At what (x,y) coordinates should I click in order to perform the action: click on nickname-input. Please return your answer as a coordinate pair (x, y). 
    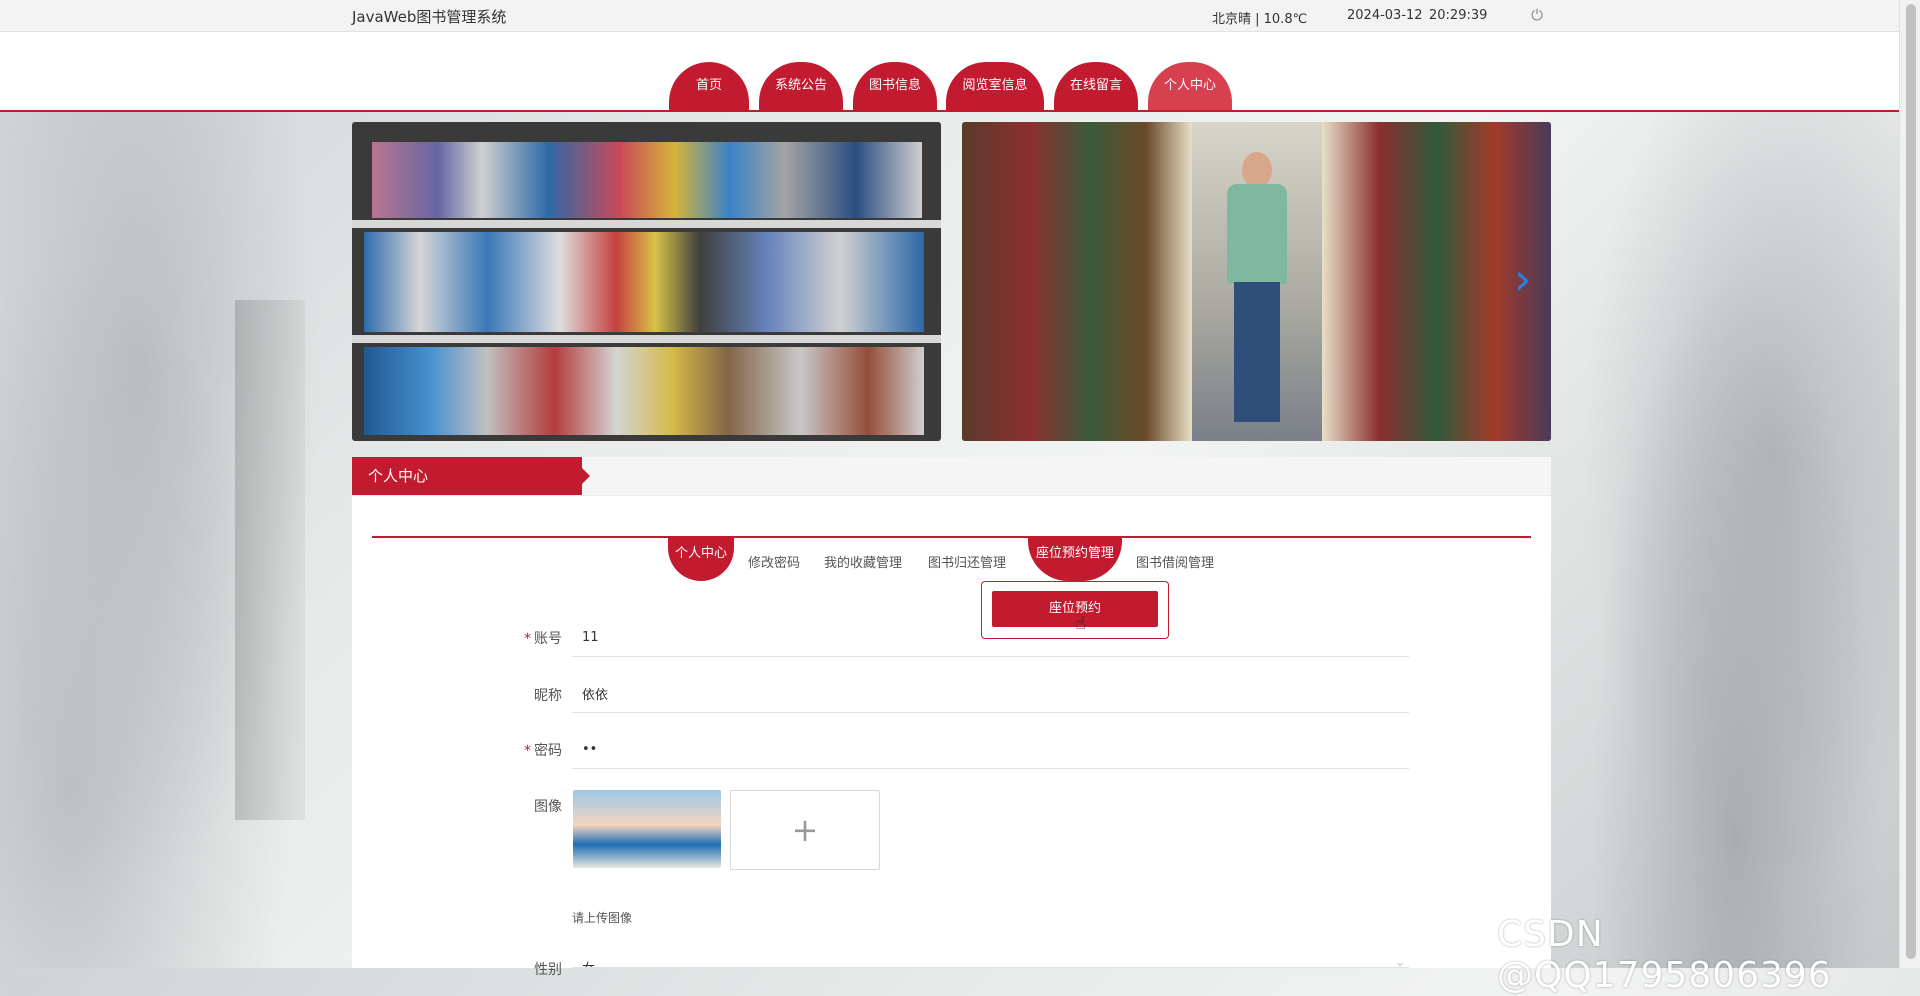
    Looking at the image, I should click on (990, 694).